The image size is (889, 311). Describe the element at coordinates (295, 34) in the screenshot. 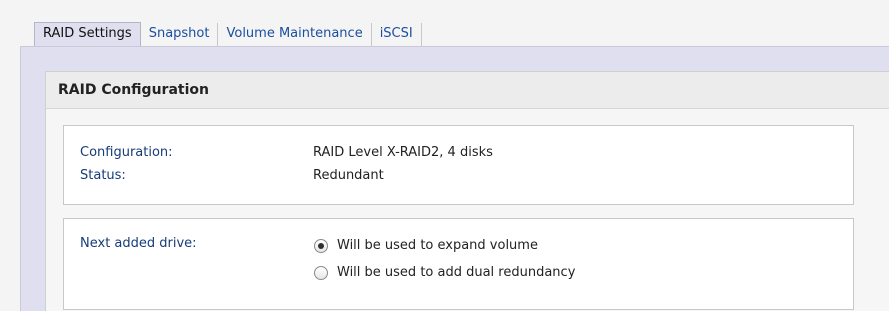

I see `tab-volume-maintenance: Volume Maintenance` at that location.